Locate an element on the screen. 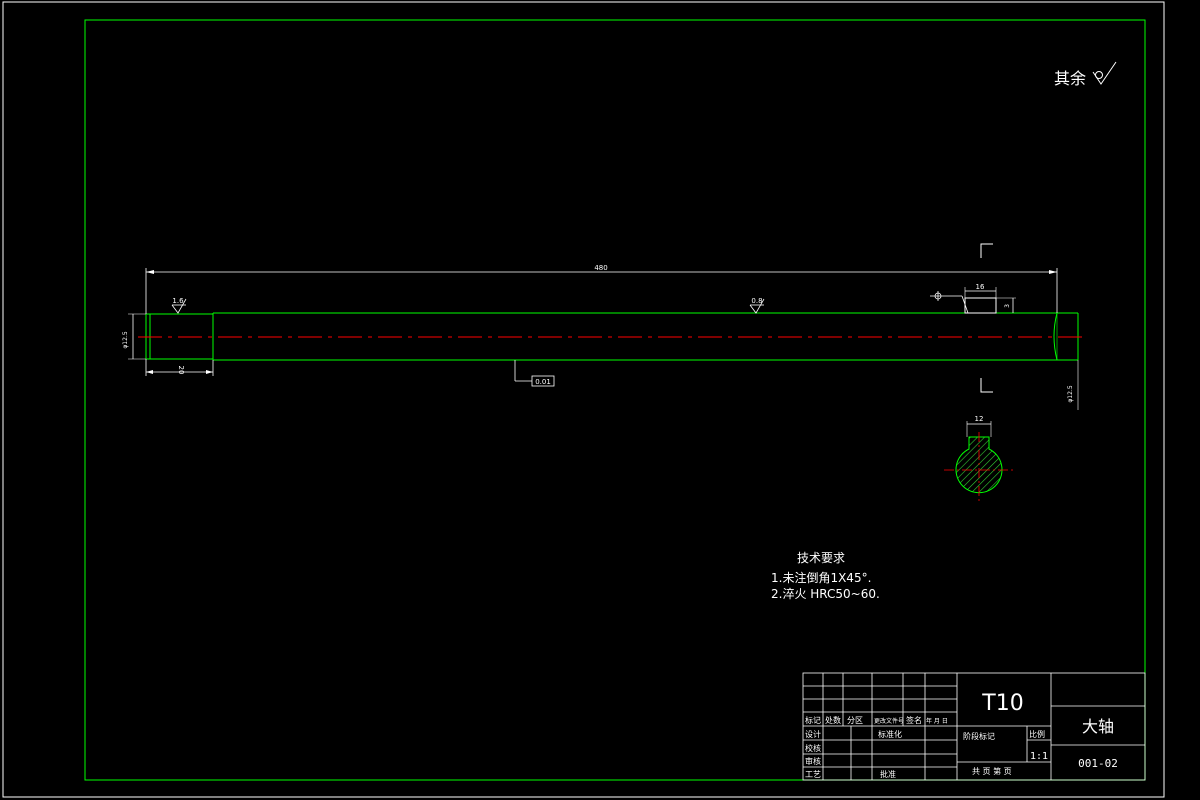 The height and width of the screenshot is (800, 1200). left-diameter-value: φ12.5 is located at coordinates (125, 340).